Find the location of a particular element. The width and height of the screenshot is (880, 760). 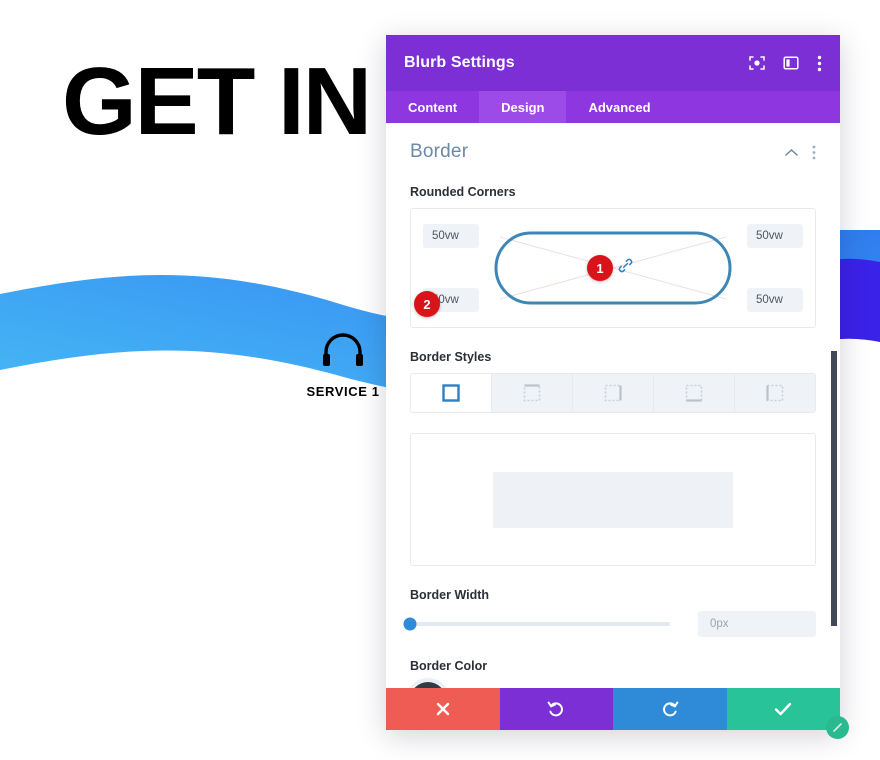

border-preview-panel is located at coordinates (613, 499).